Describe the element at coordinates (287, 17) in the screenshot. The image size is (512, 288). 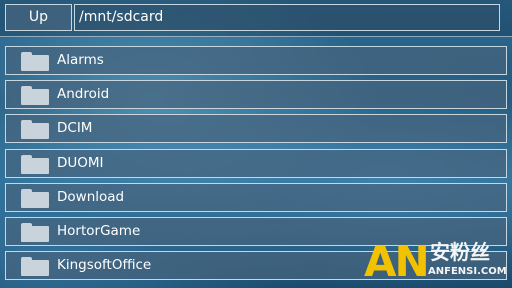
I see `current-path: /mnt/sdcard` at that location.